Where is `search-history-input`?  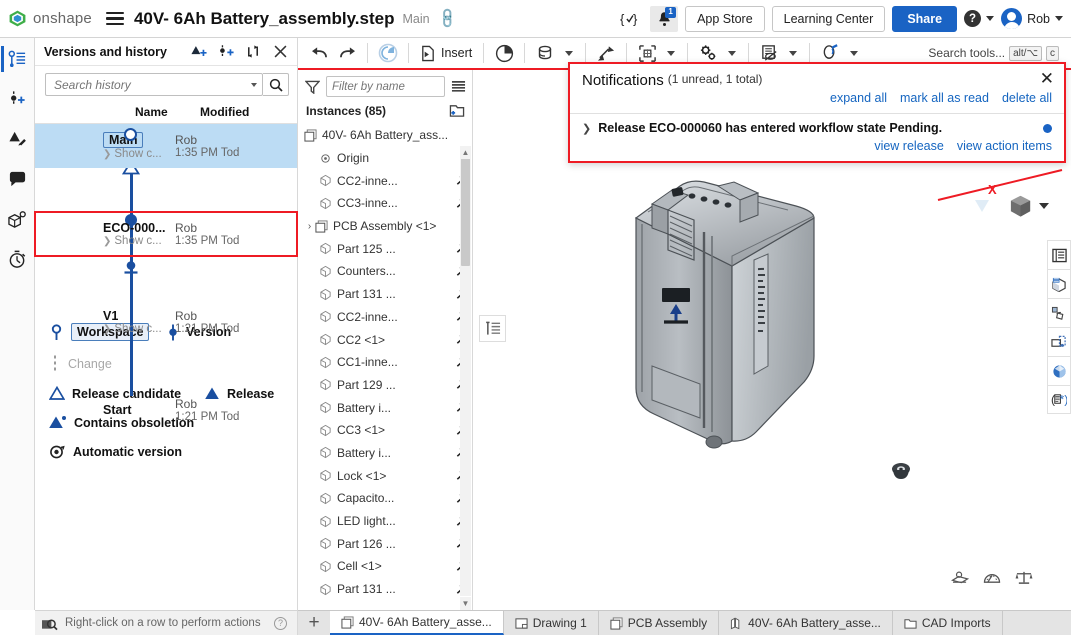
search-history-input is located at coordinates (152, 84).